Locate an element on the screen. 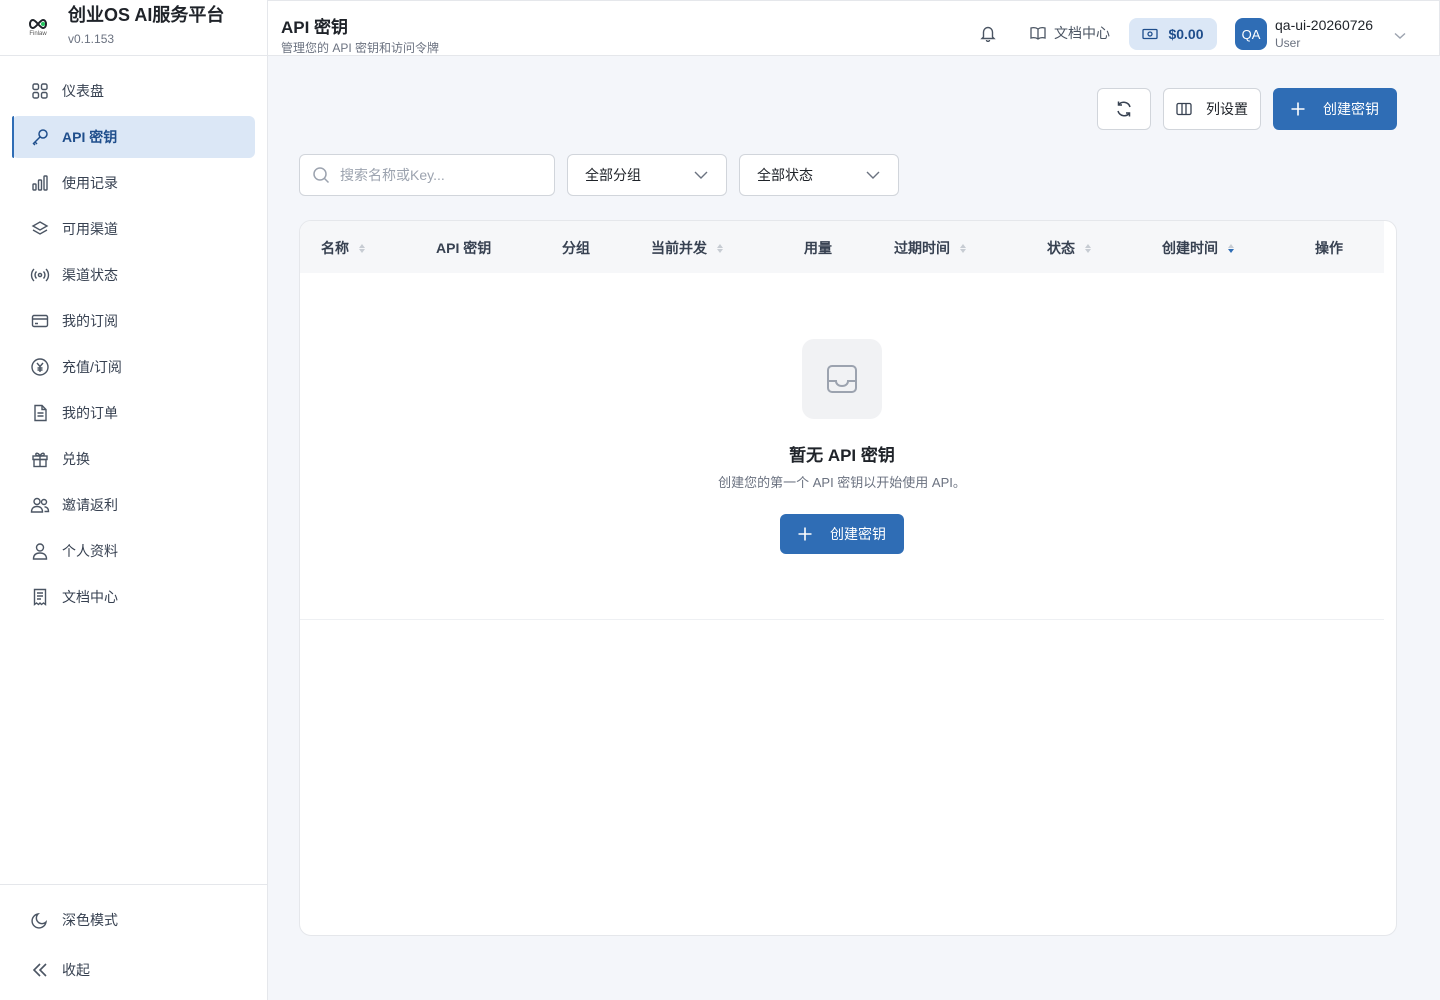  docs-center-label: 文档中心 is located at coordinates (1082, 33).